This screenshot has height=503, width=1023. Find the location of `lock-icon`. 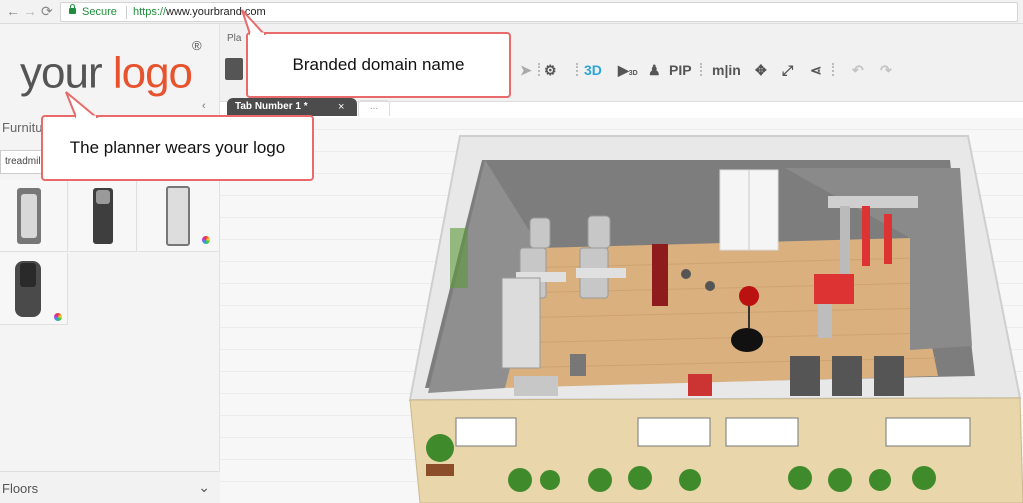

lock-icon is located at coordinates (72, 9).